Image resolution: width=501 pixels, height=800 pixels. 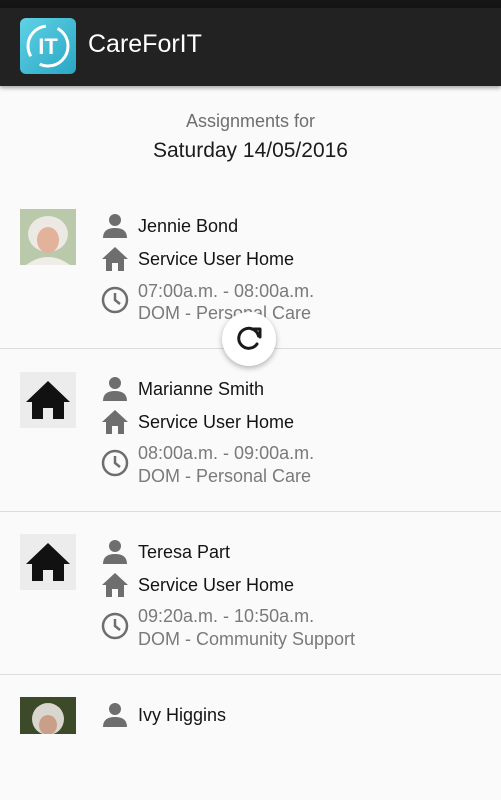 I want to click on service-user-name: Ivy Higgins, so click(x=182, y=715).